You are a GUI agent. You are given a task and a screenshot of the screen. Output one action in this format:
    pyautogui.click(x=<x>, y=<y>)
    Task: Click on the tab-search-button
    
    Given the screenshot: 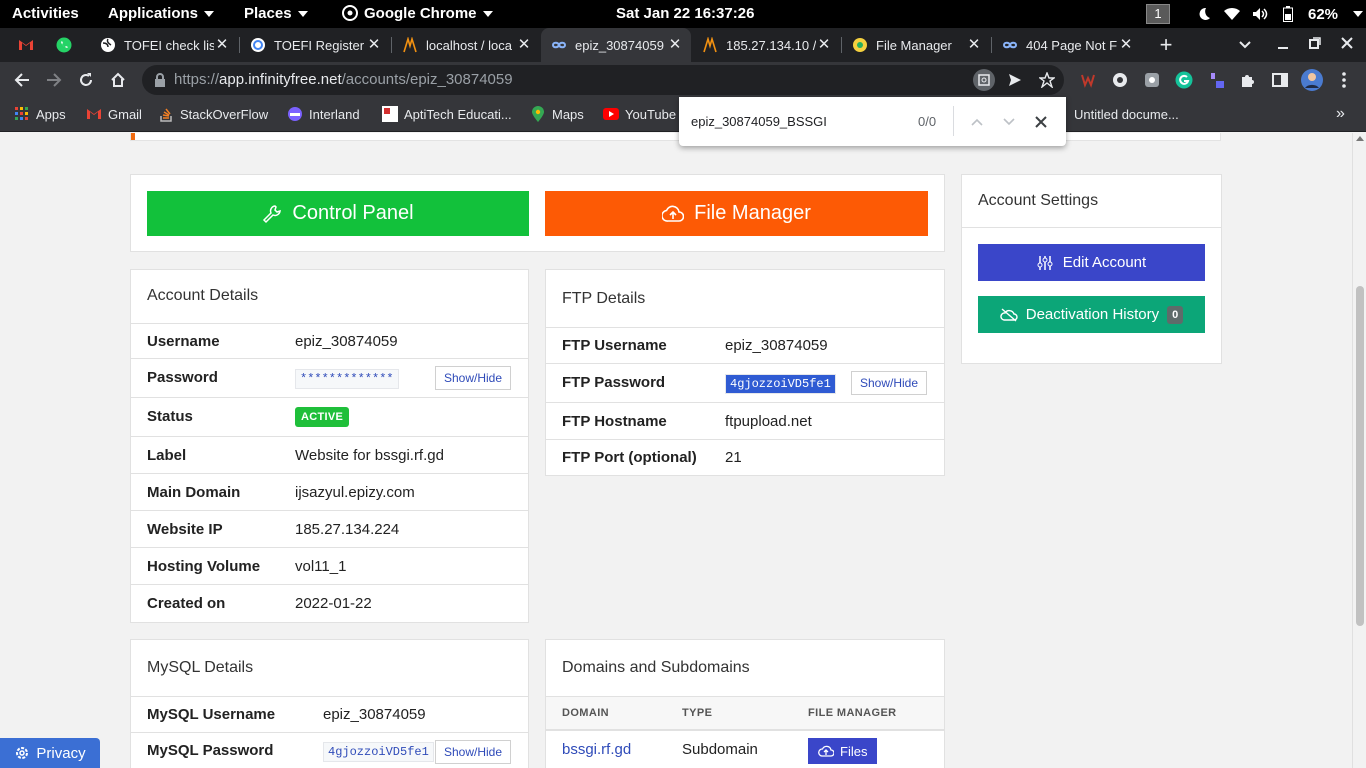 What is the action you would take?
    pyautogui.click(x=1245, y=45)
    